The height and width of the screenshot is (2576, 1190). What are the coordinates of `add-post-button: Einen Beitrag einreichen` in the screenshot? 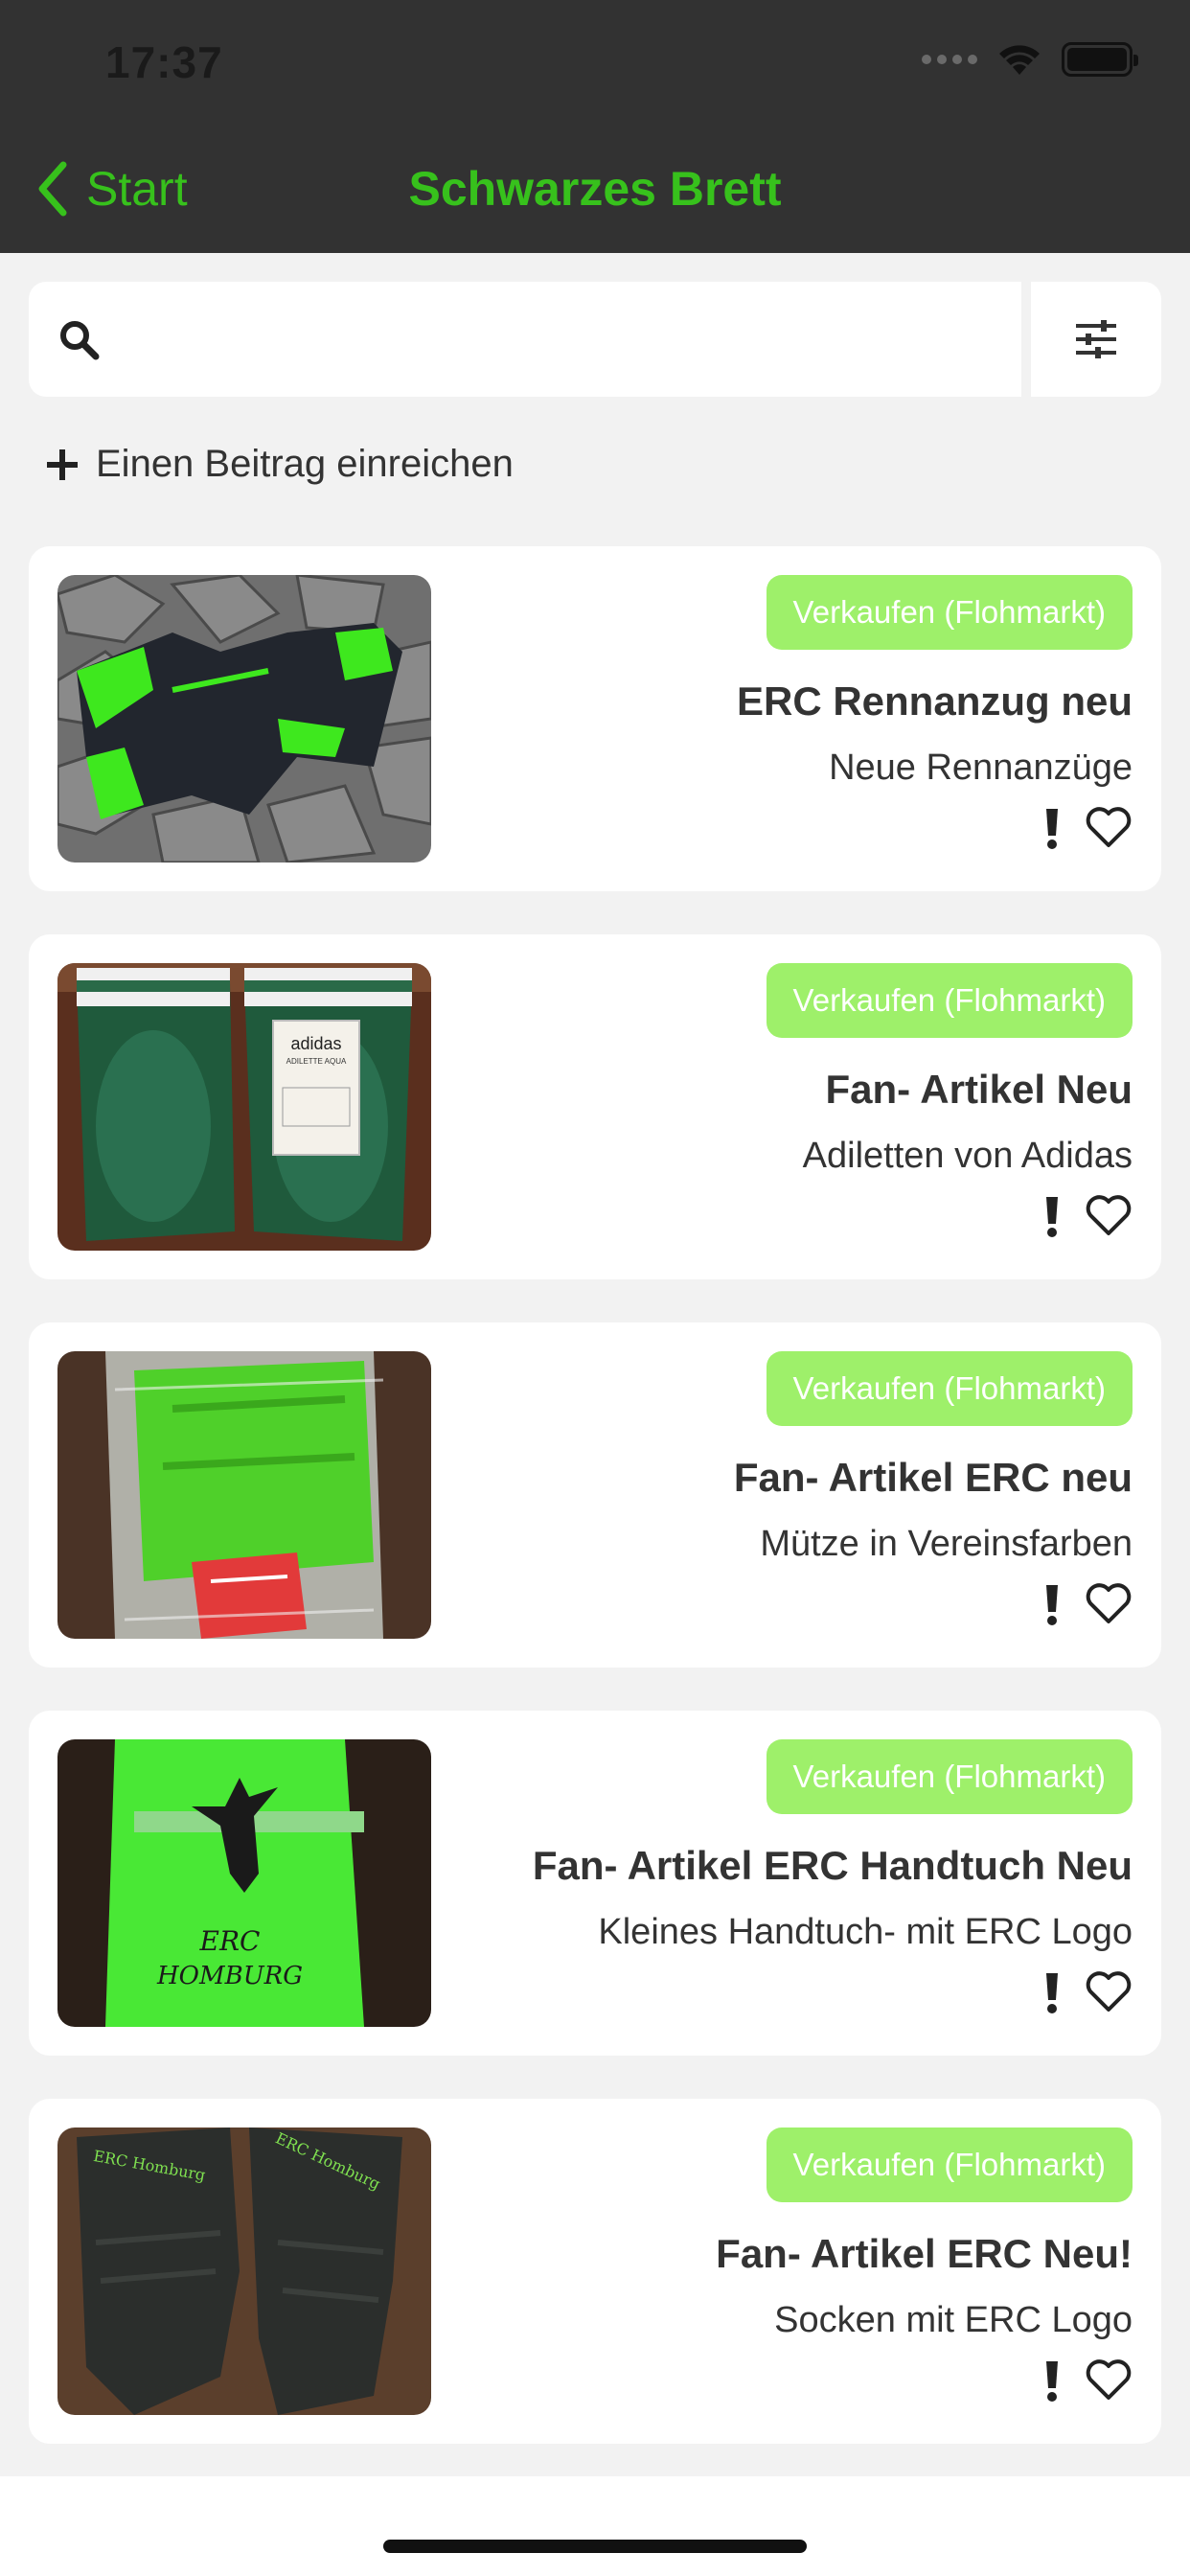 It's located at (279, 464).